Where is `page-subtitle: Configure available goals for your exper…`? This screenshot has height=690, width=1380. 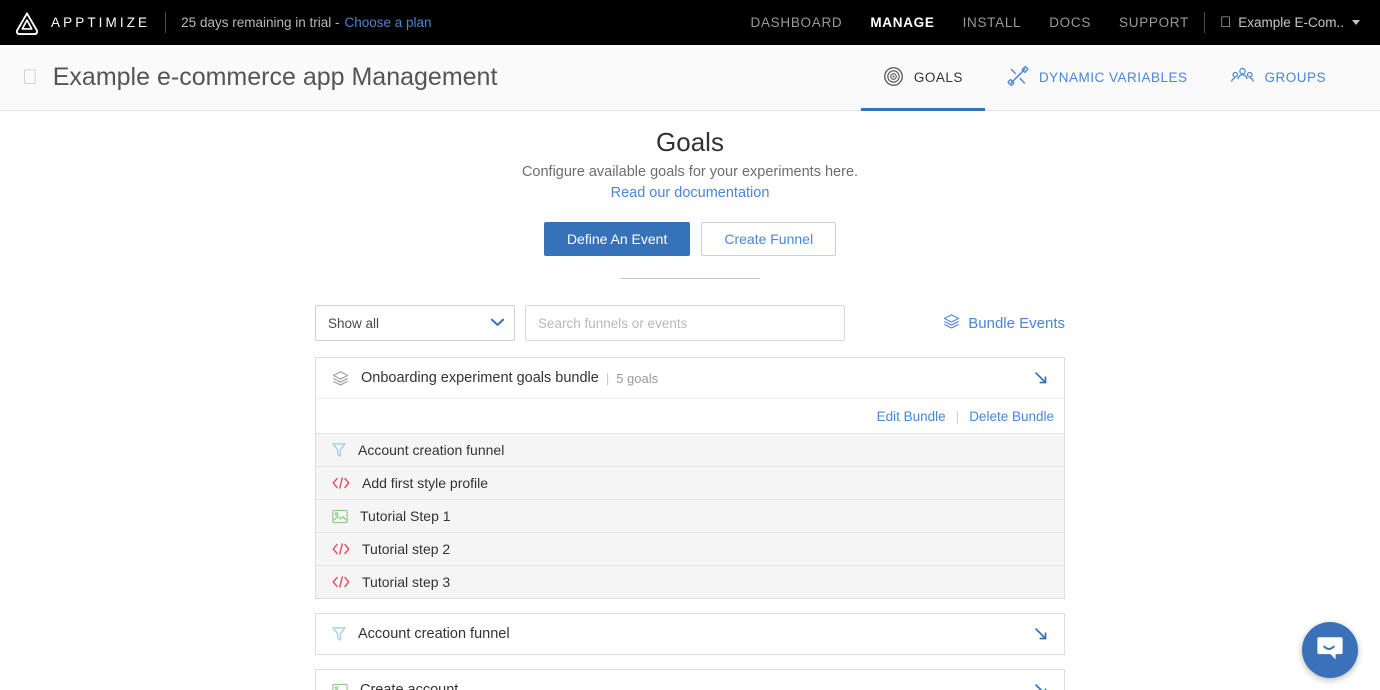 page-subtitle: Configure available goals for your exper… is located at coordinates (690, 172).